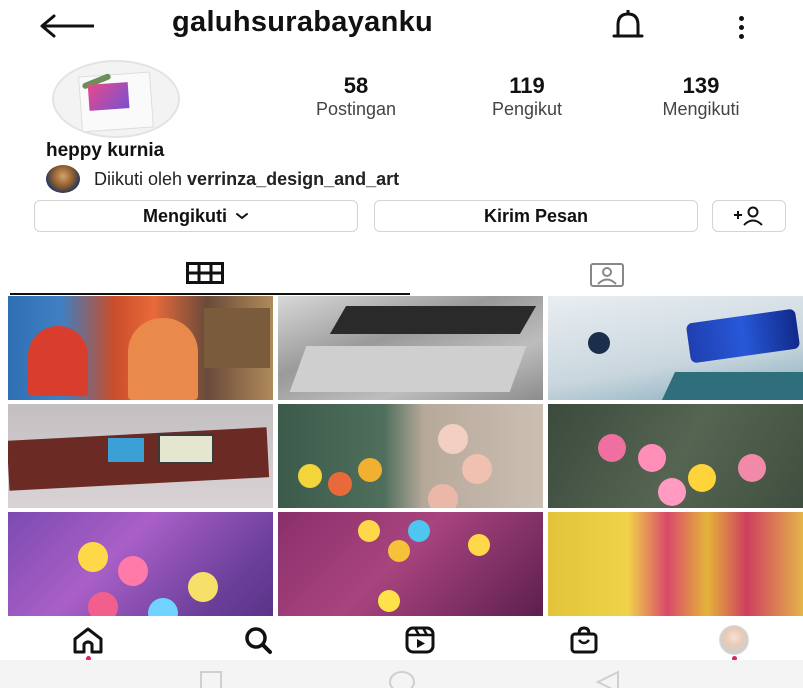 This screenshot has height=688, width=803. I want to click on notifications-button, so click(628, 27).